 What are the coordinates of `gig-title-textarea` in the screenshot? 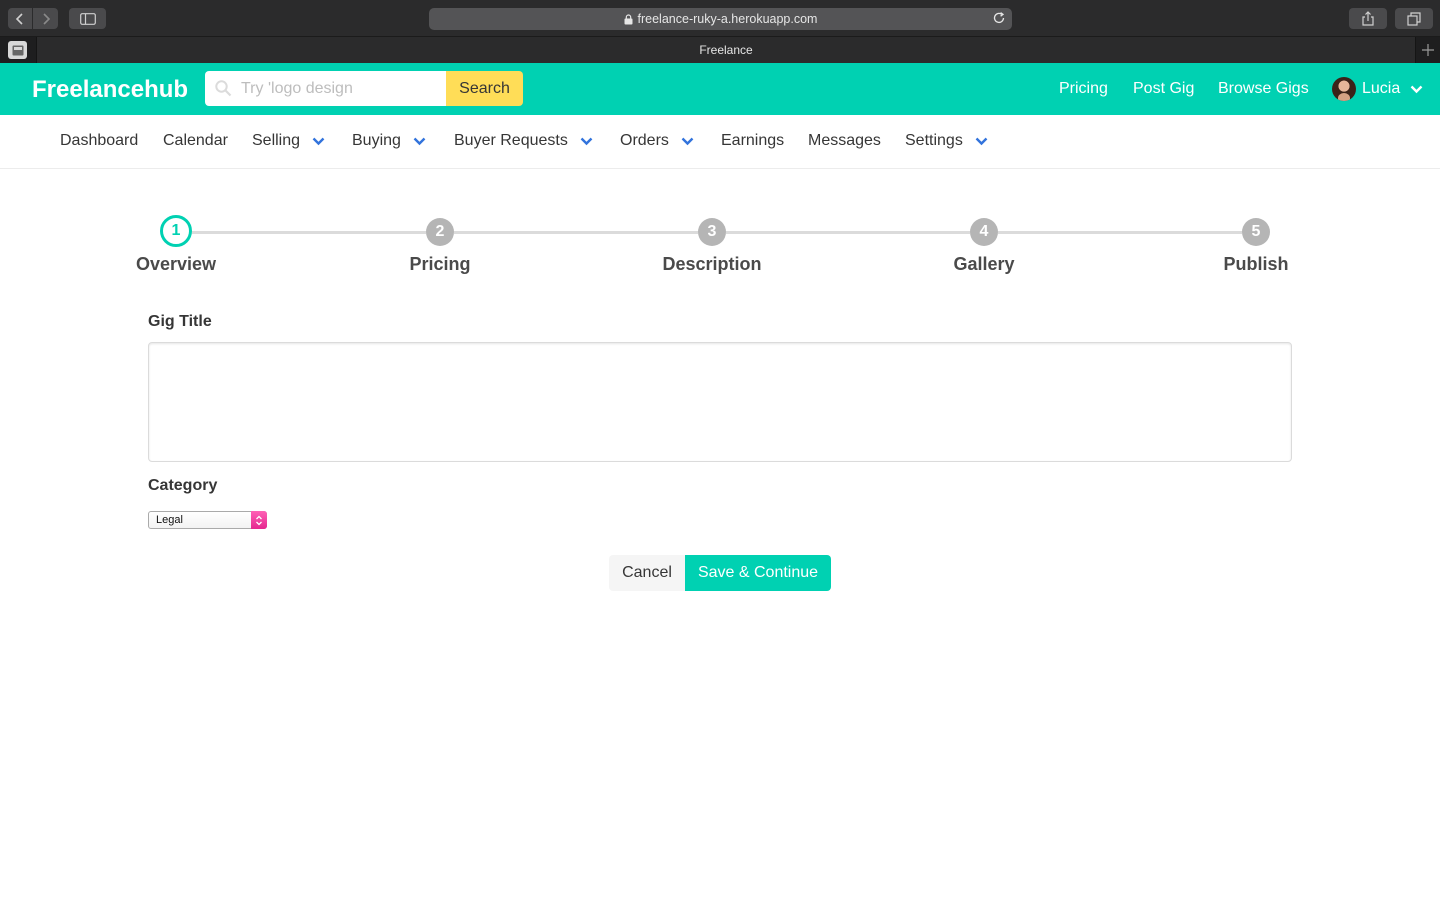 It's located at (720, 402).